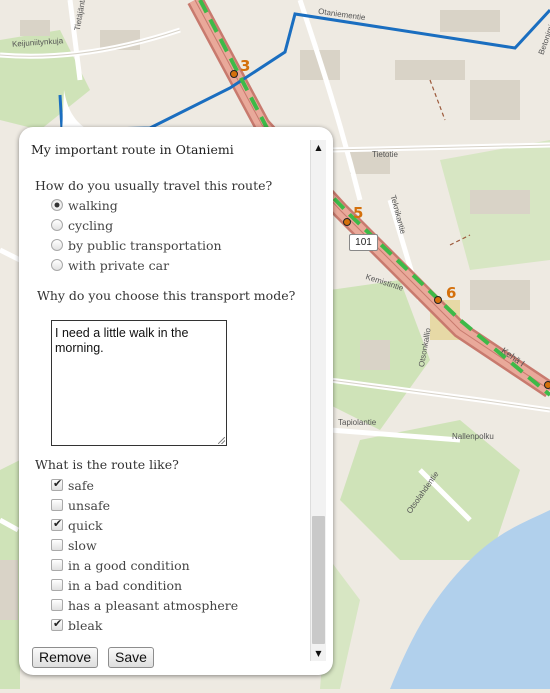 This screenshot has width=550, height=693. I want to click on street-label: Tietotie, so click(385, 154).